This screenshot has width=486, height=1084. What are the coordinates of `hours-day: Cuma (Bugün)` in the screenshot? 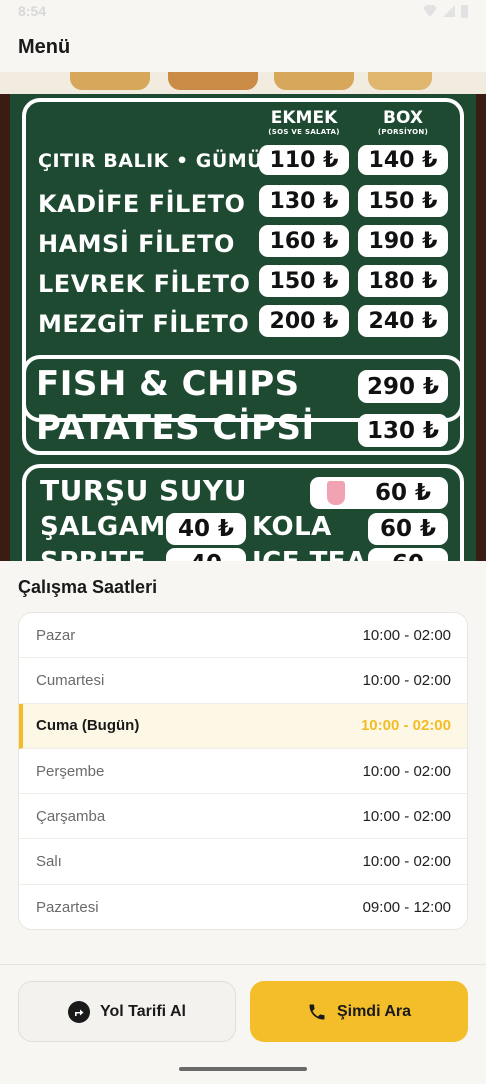 It's located at (88, 726).